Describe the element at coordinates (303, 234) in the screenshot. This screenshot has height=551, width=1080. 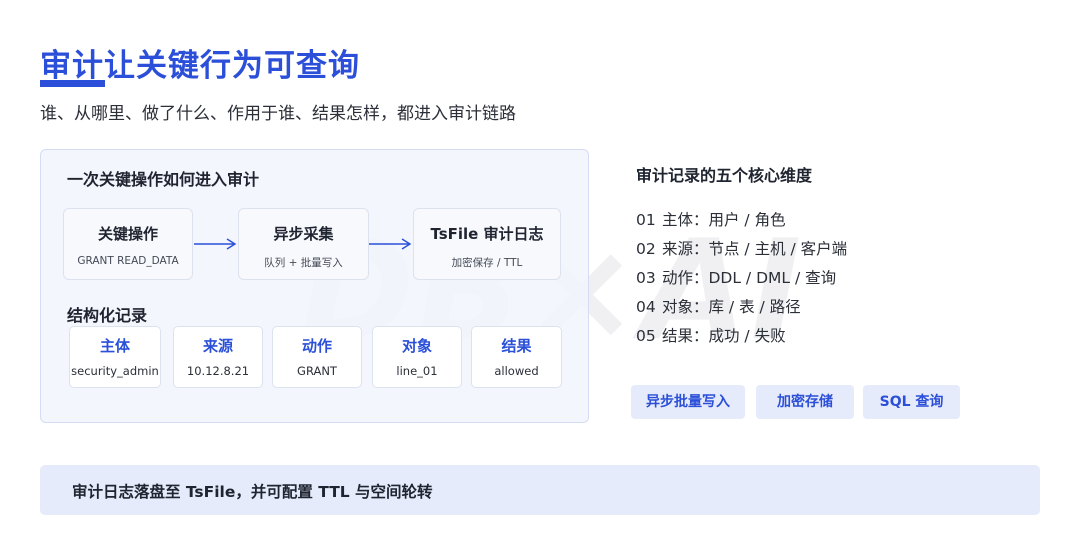
I see `step-name: 异步采集` at that location.